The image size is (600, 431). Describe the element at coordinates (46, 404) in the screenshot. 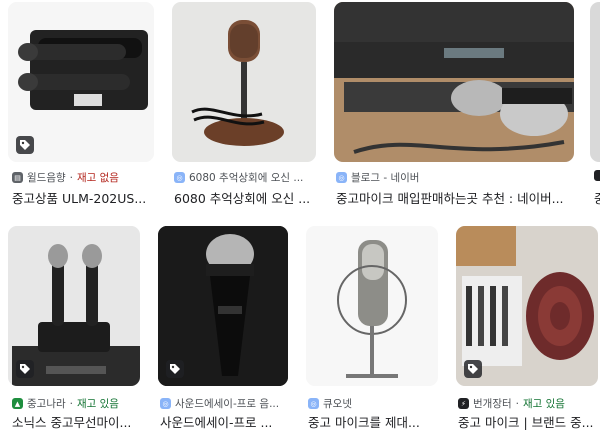

I see `source-name: 중고나라` at that location.